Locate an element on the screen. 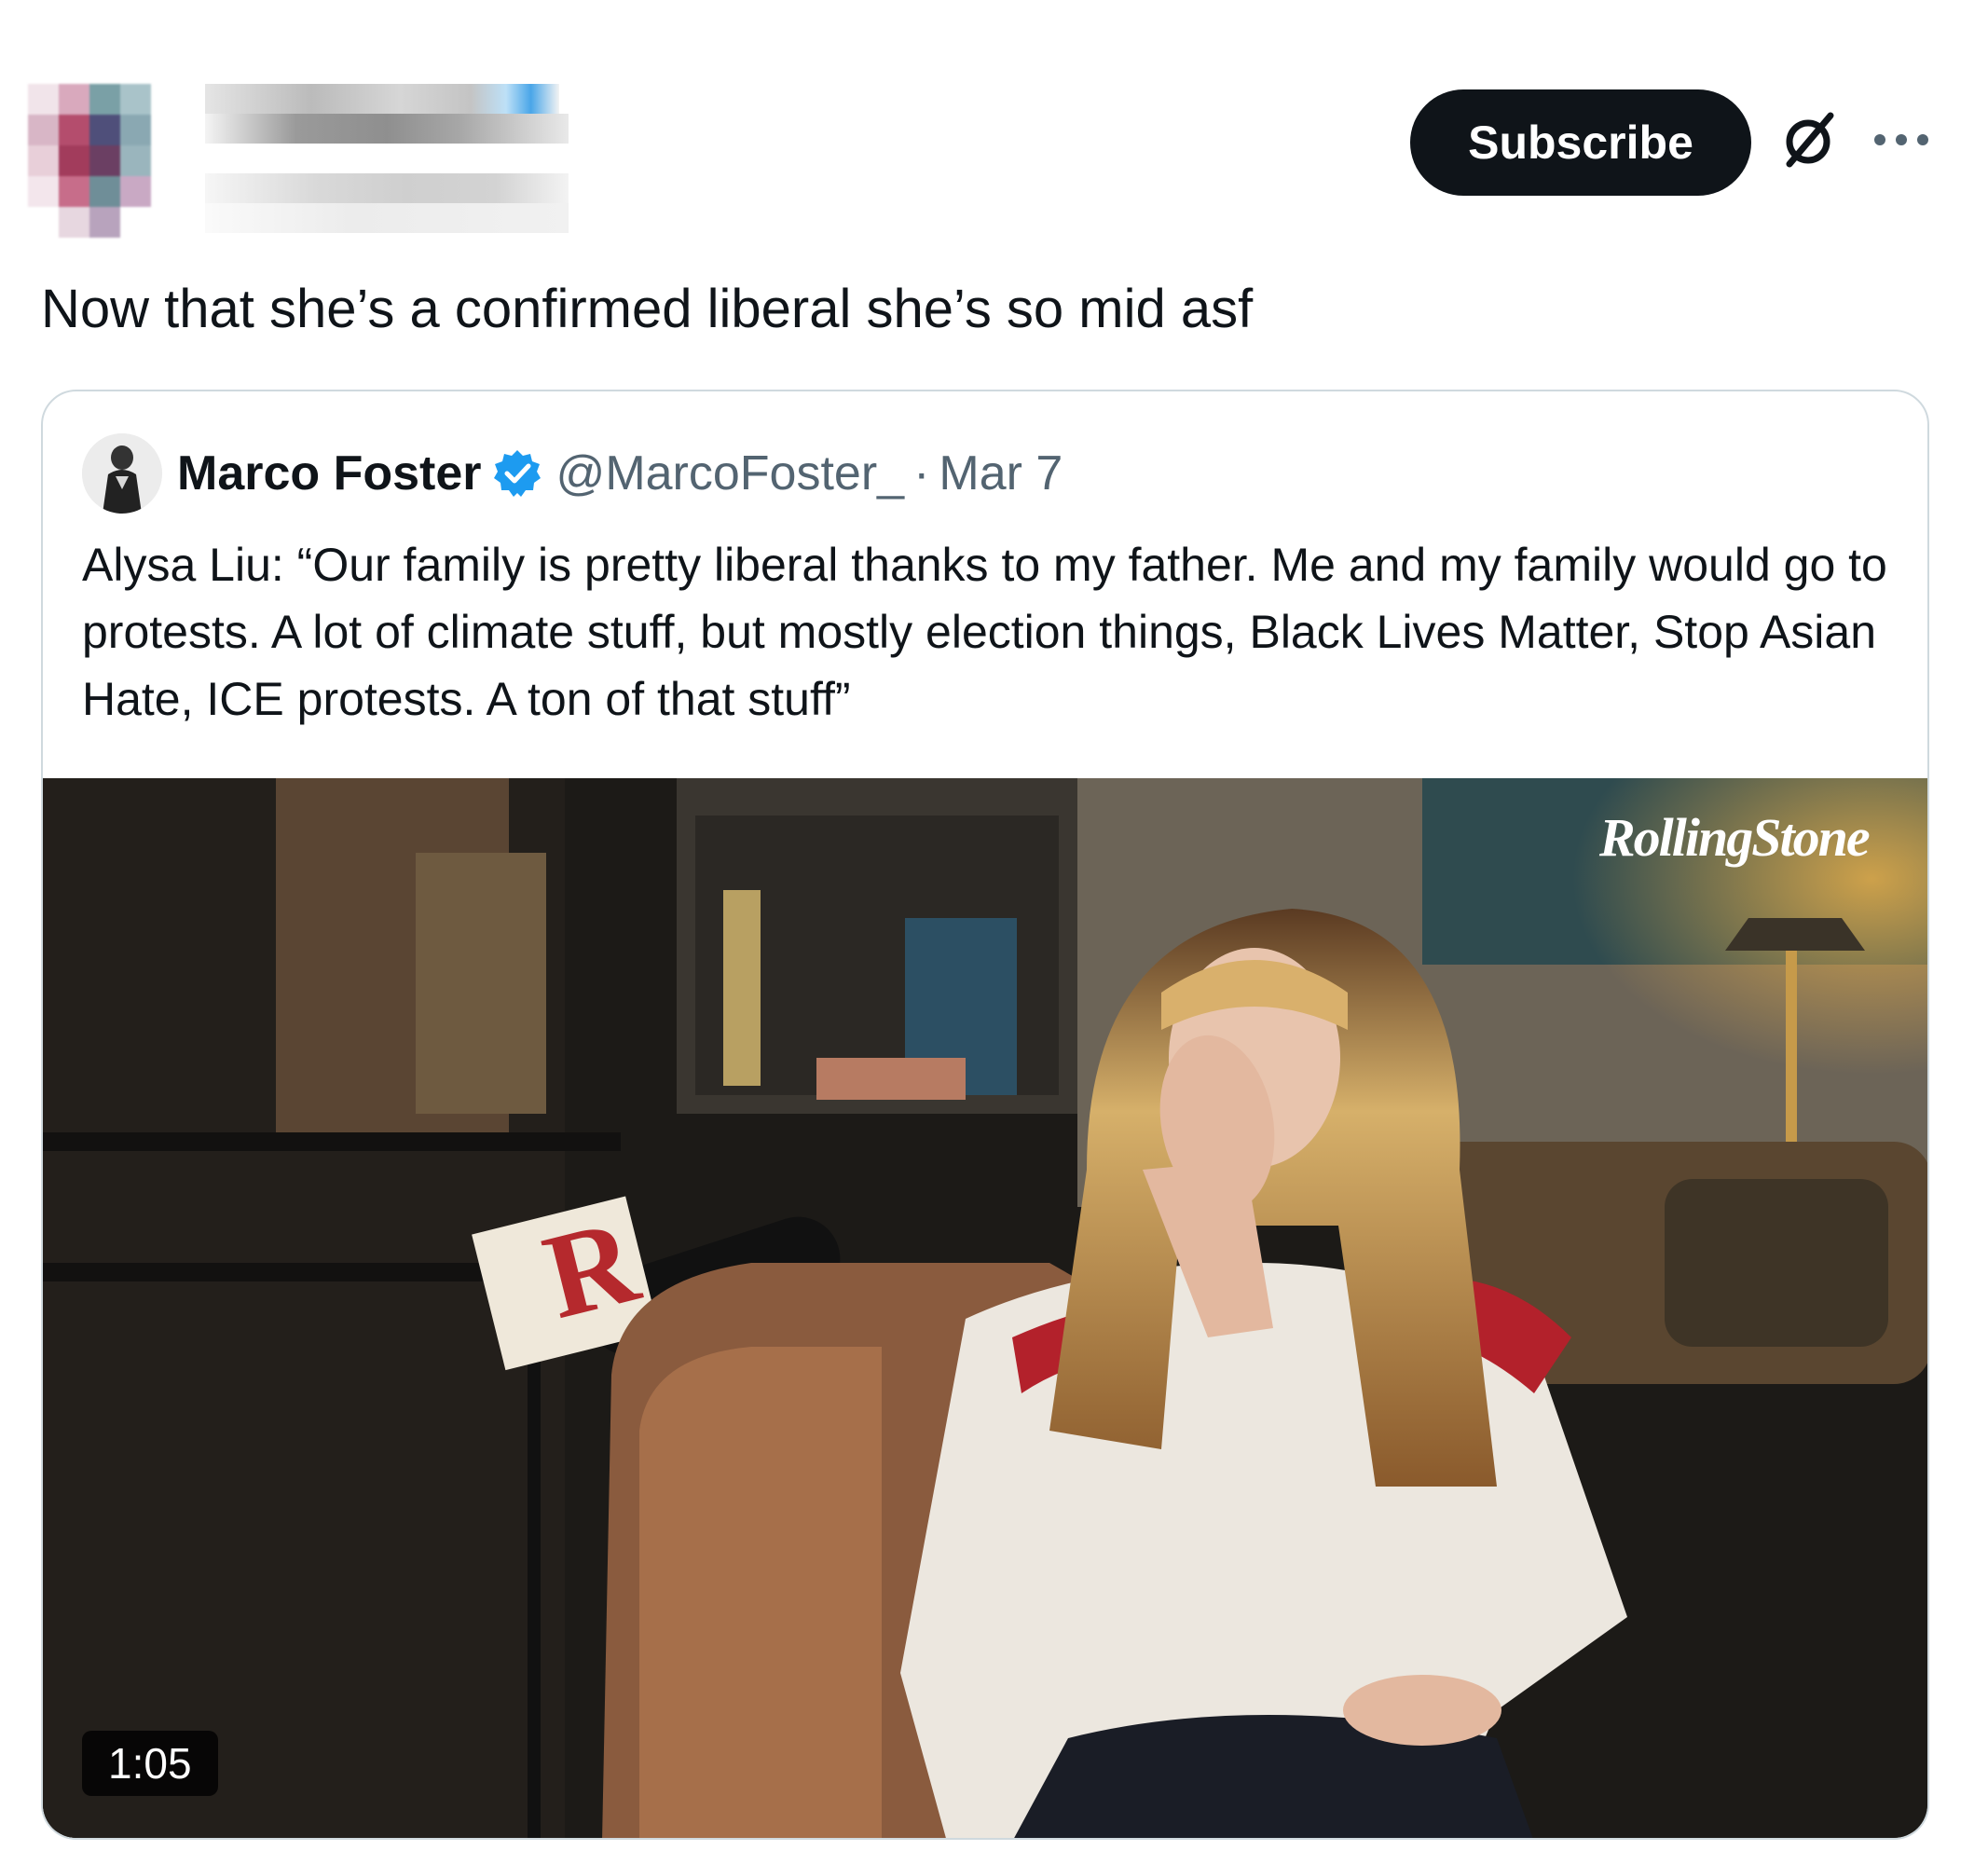 This screenshot has height=1864, width=1988. quoted-author-avatar is located at coordinates (122, 473).